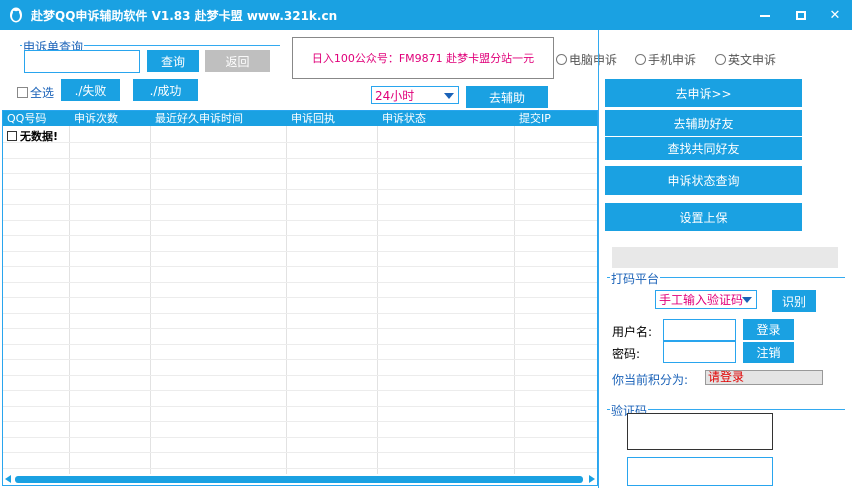 This screenshot has width=852, height=488. I want to click on radio-pc-appeal: 电脑申诉, so click(586, 59).